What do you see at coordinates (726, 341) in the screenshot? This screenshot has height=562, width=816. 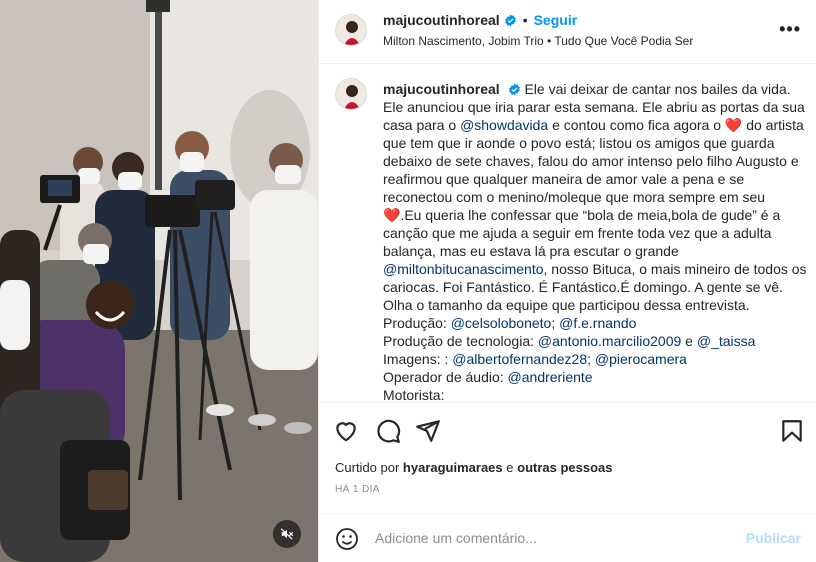 I see `mention-link: @_taissa` at bounding box center [726, 341].